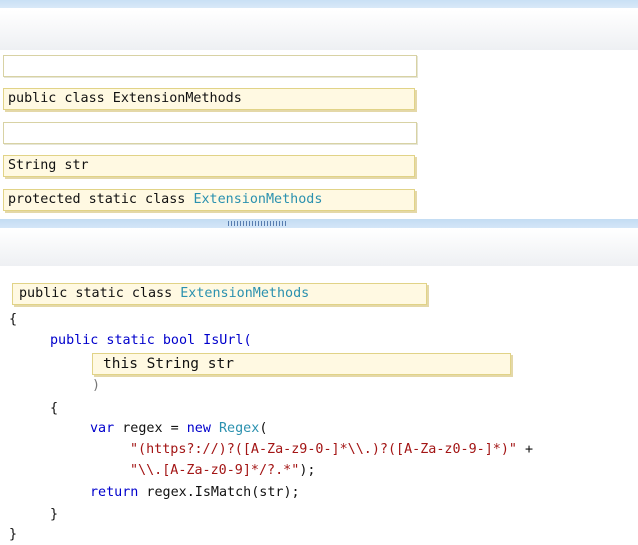 The width and height of the screenshot is (638, 545). What do you see at coordinates (151, 340) in the screenshot?
I see `method-signature: public static bool IsUrl(` at bounding box center [151, 340].